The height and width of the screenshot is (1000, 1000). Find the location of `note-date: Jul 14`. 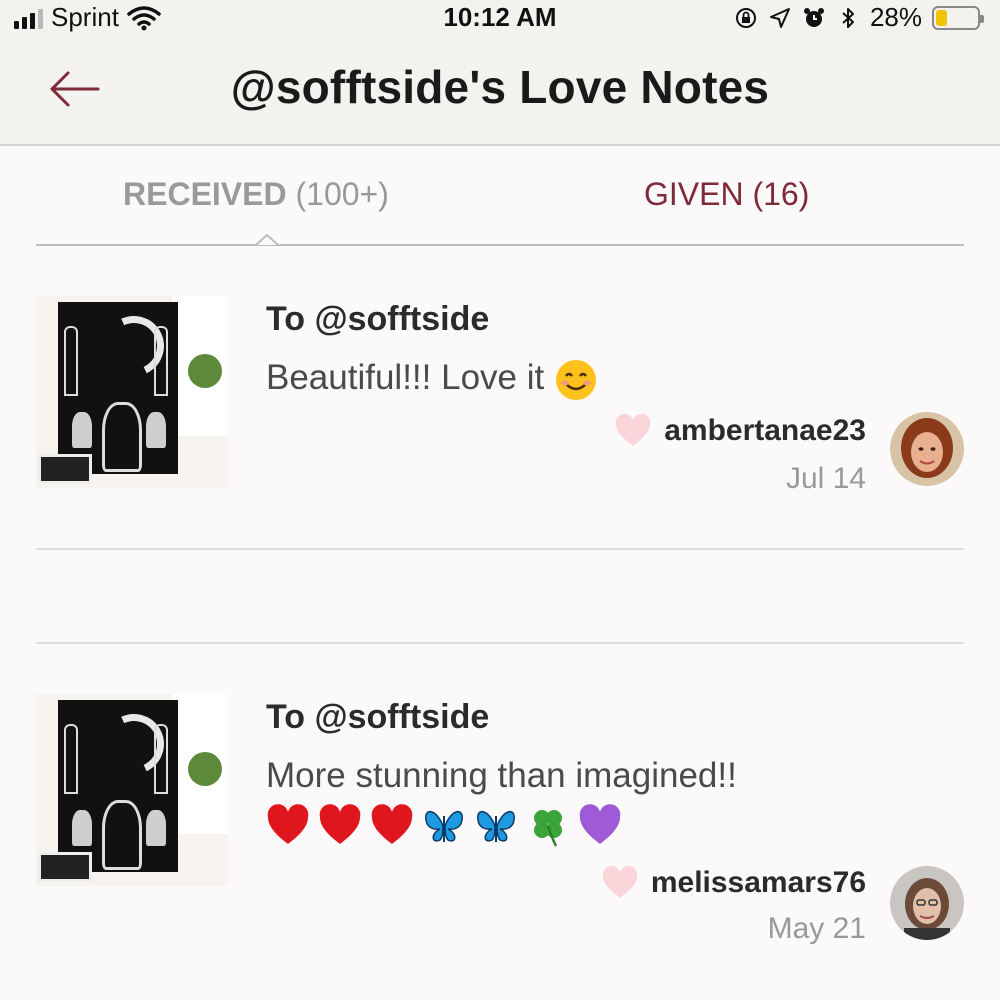

note-date: Jul 14 is located at coordinates (825, 478).